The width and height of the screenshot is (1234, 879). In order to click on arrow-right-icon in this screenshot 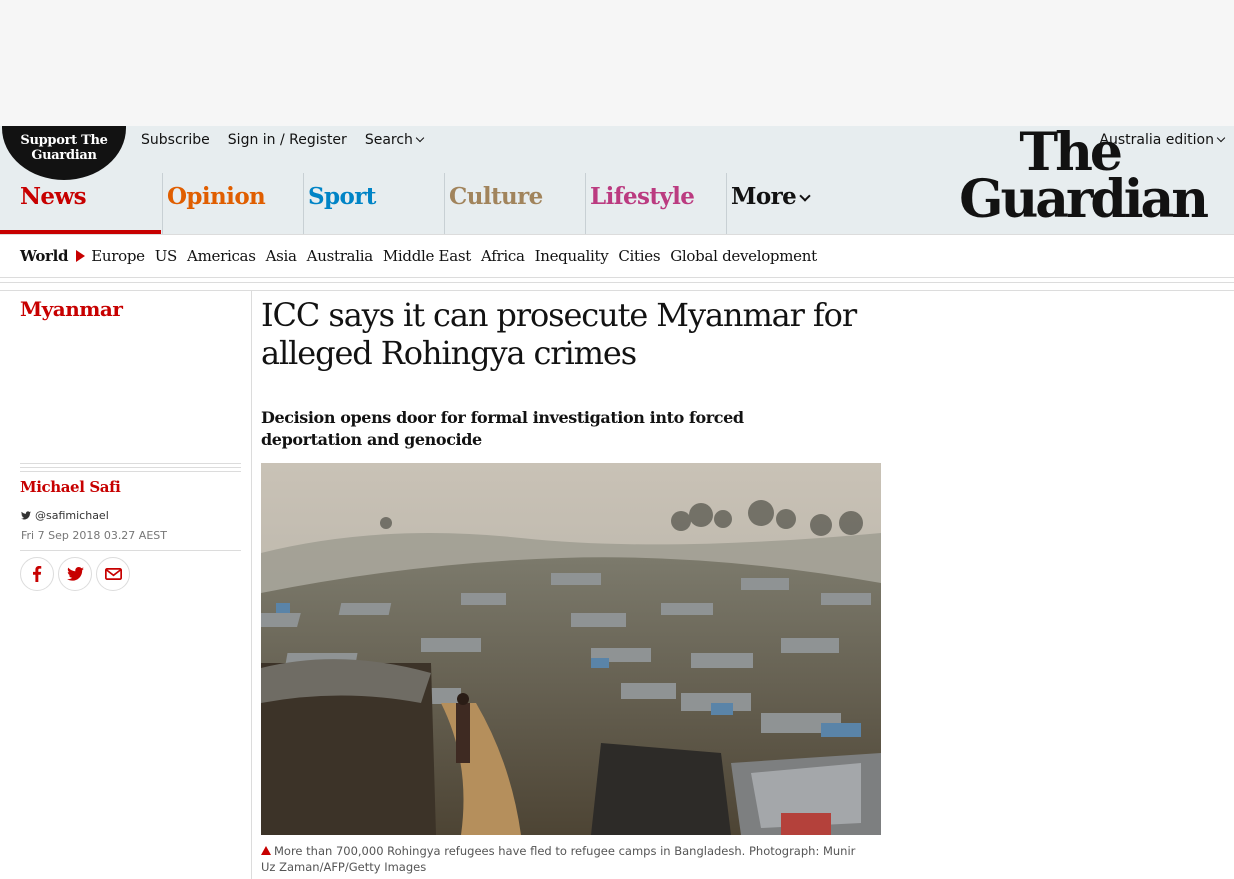, I will do `click(81, 256)`.